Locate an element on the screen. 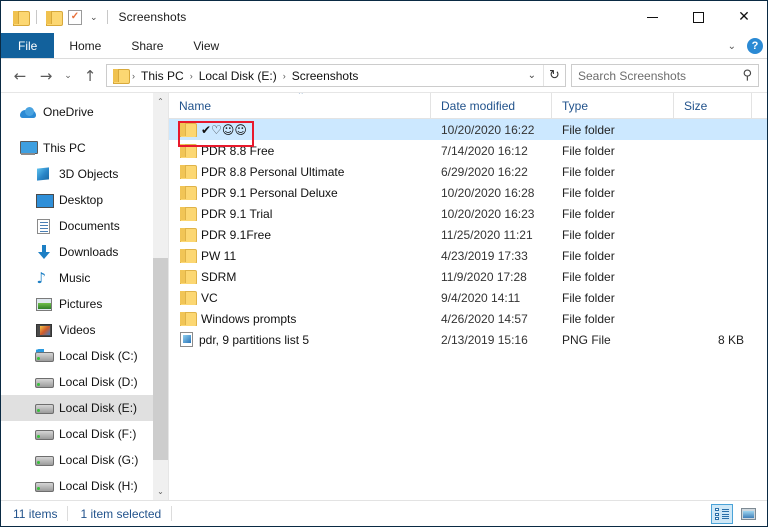  status-bar: 11 items 1 item selected is located at coordinates (384, 513).